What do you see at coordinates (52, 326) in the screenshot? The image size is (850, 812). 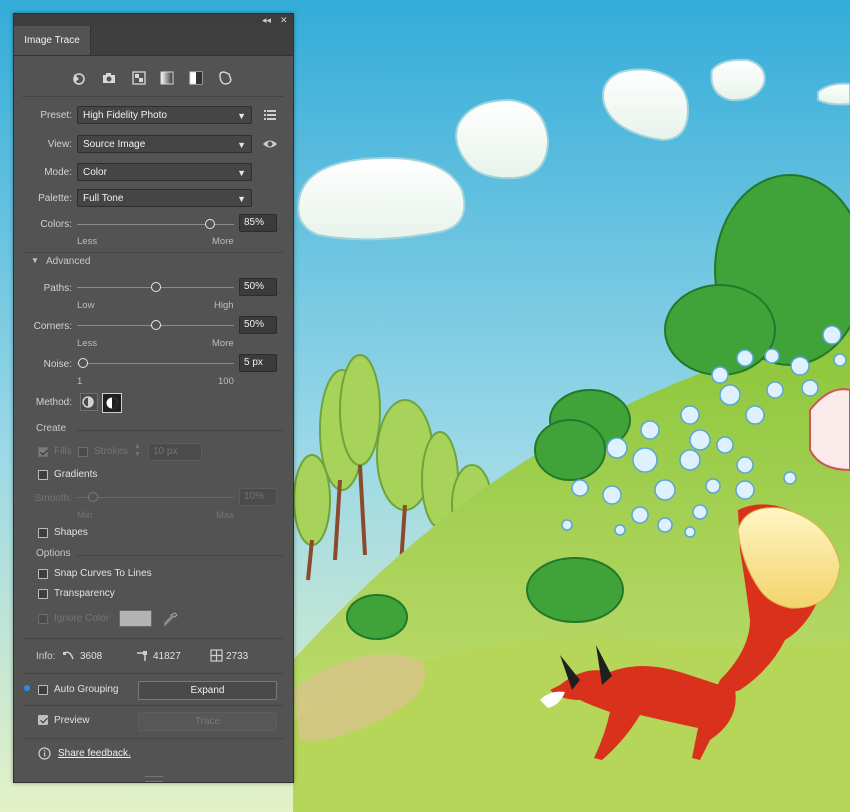 I see `corners-label: Corners:` at bounding box center [52, 326].